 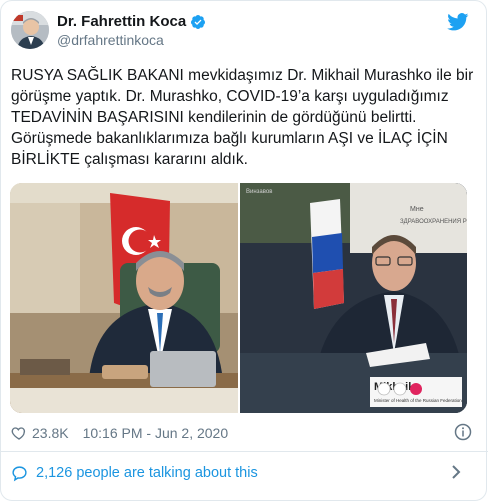 What do you see at coordinates (246, 31) in the screenshot?
I see `tweet-header: Dr. Fahrettin Koca @drfahrettinkoca` at bounding box center [246, 31].